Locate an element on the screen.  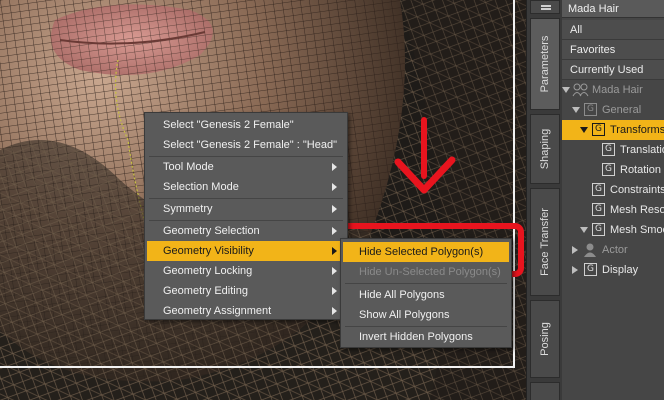
tree-node-label: Actor is located at coordinates (615, 250).